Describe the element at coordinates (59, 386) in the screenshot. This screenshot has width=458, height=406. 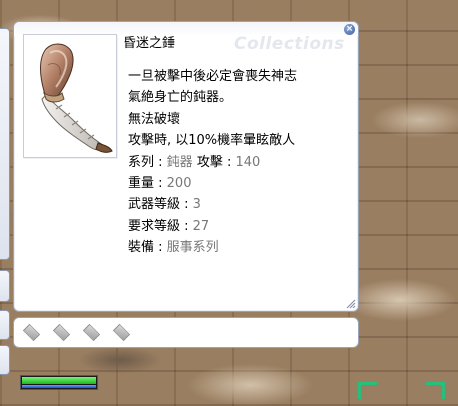
I see `sp-fill` at that location.